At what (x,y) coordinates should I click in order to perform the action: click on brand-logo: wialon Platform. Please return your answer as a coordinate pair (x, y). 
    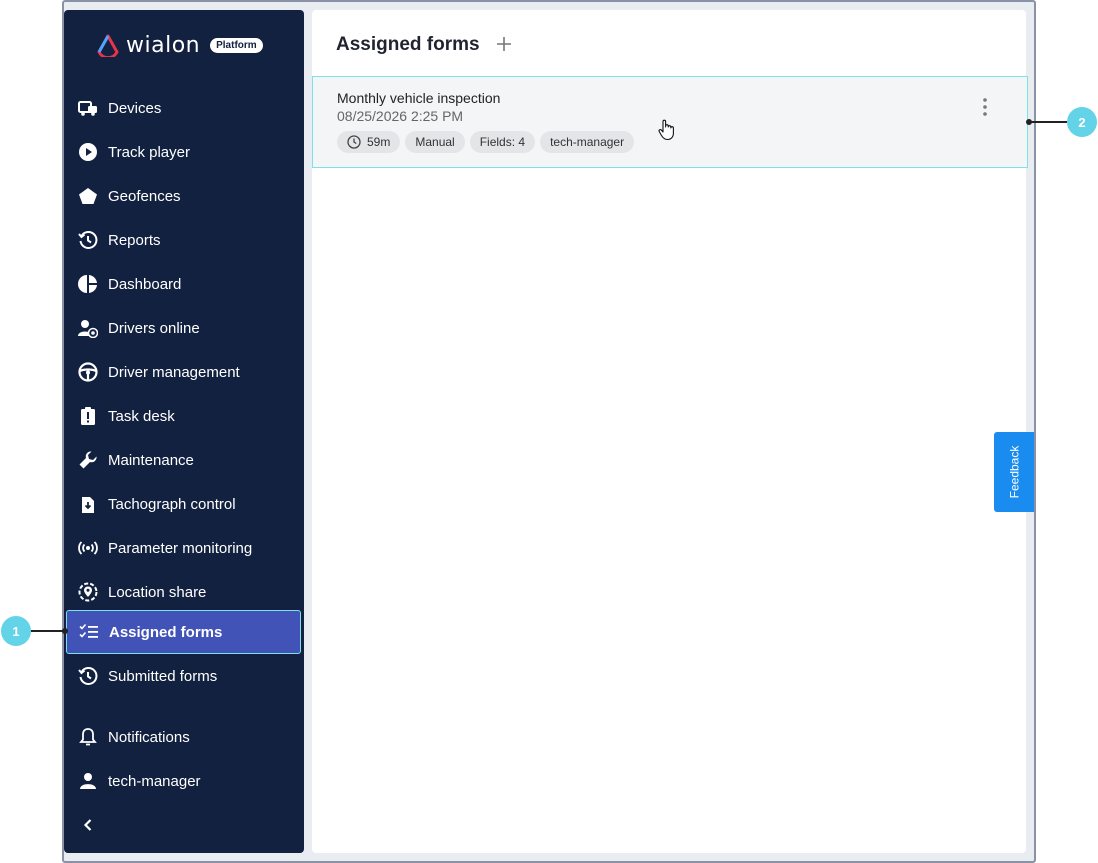
    Looking at the image, I should click on (179, 45).